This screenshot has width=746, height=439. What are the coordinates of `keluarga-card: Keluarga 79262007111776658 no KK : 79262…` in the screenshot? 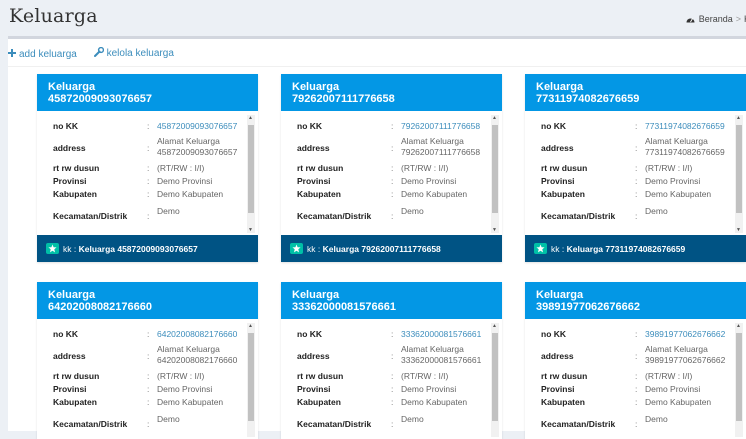 It's located at (391, 168).